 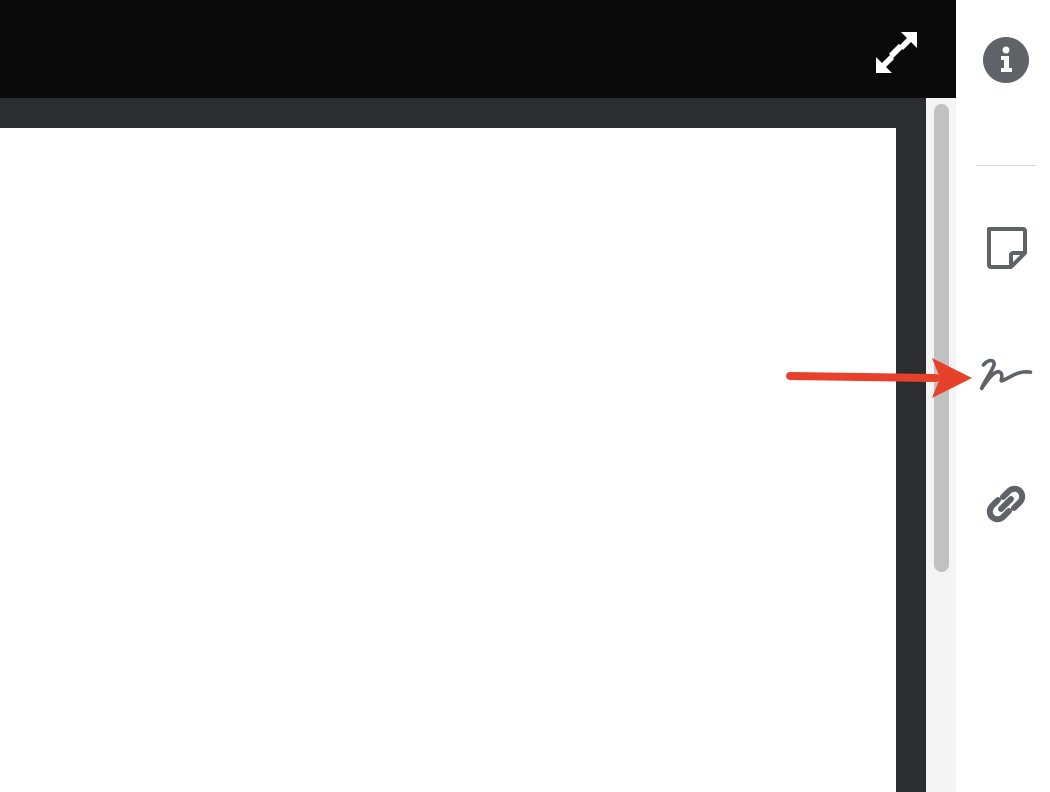 I want to click on signature-button, so click(x=1006, y=374).